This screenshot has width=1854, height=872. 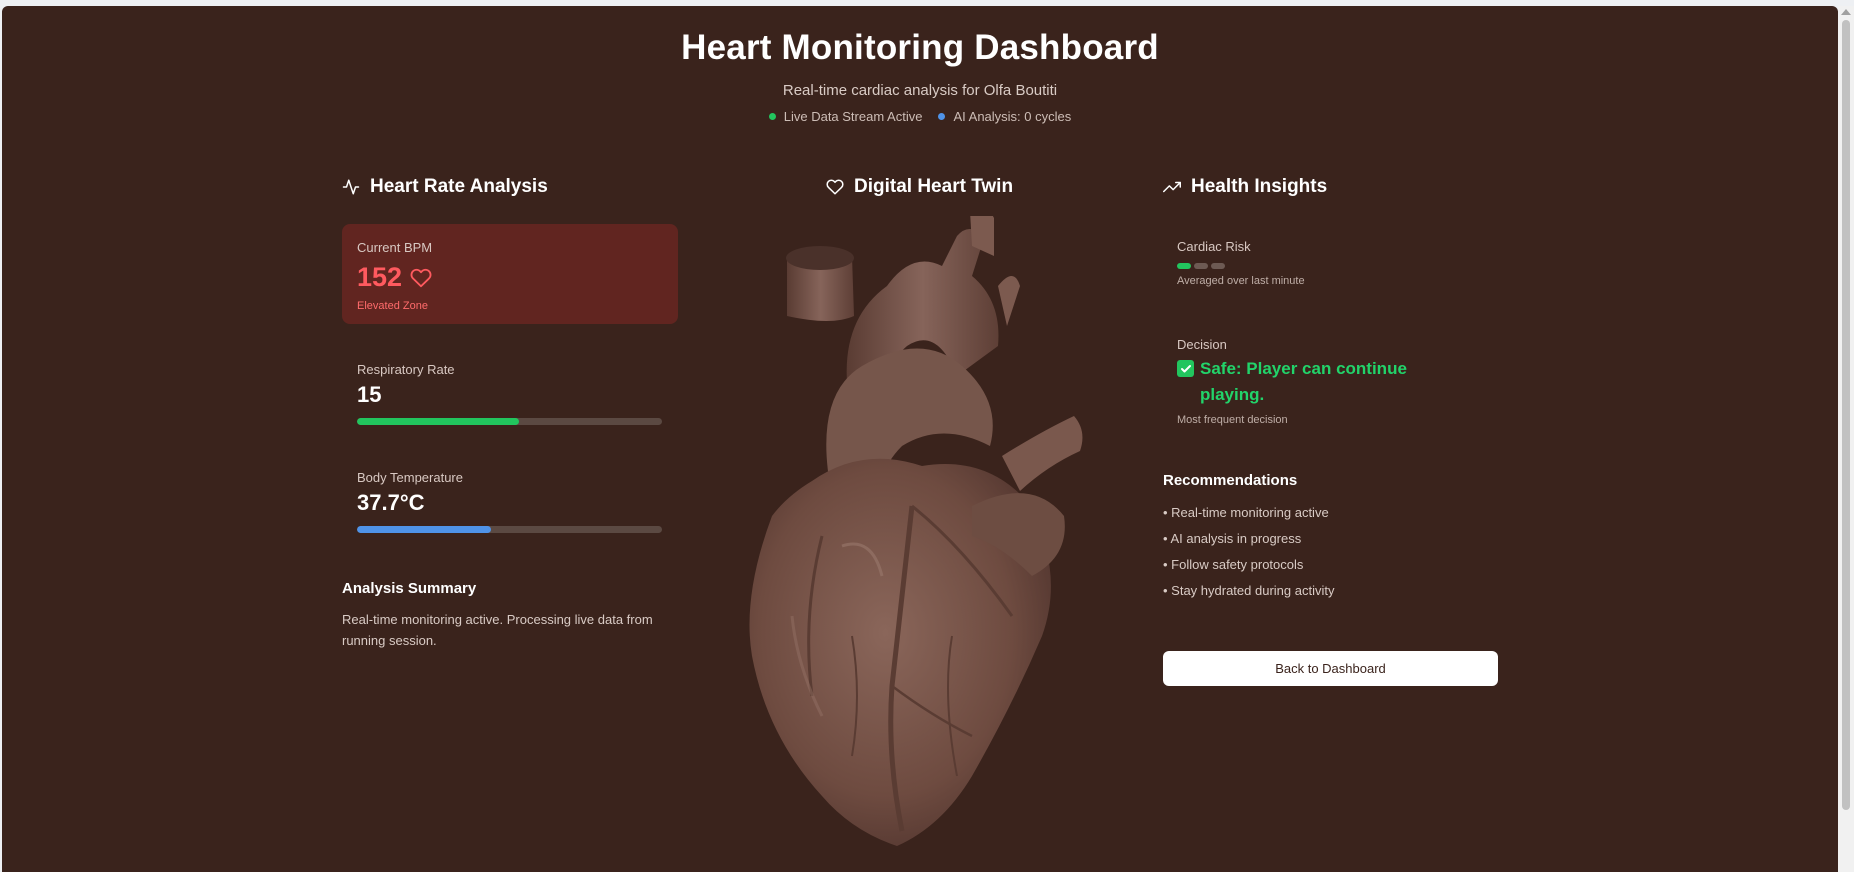 I want to click on temperature-progress-fill, so click(x=424, y=529).